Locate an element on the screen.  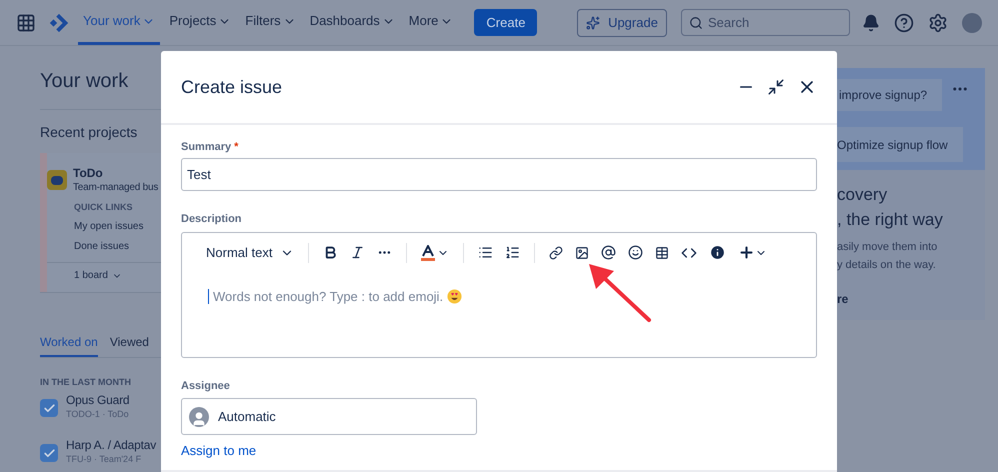
promo-heading: covery is located at coordinates (862, 195).